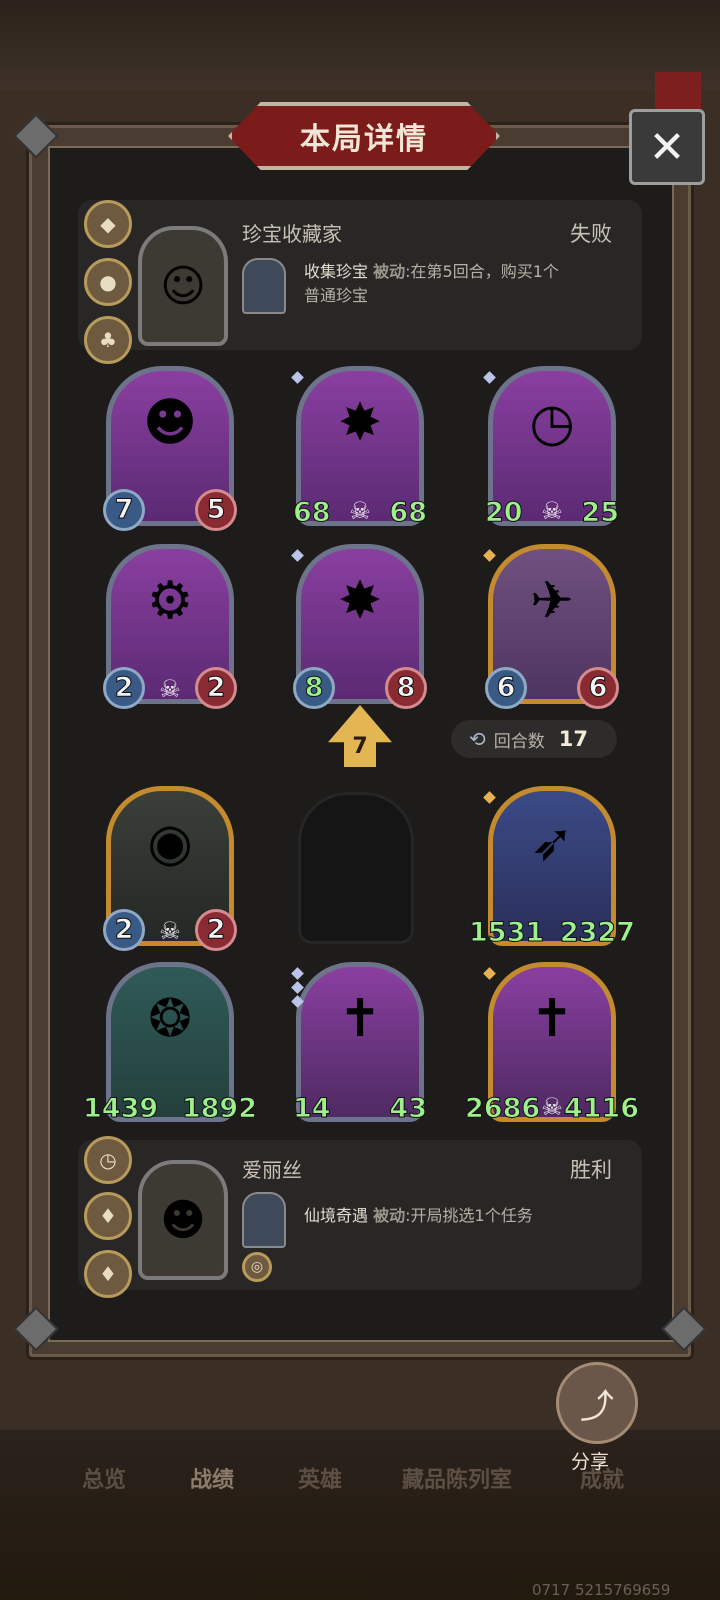 The image size is (720, 1600). I want to click on attack-stat: 1531, so click(506, 933).